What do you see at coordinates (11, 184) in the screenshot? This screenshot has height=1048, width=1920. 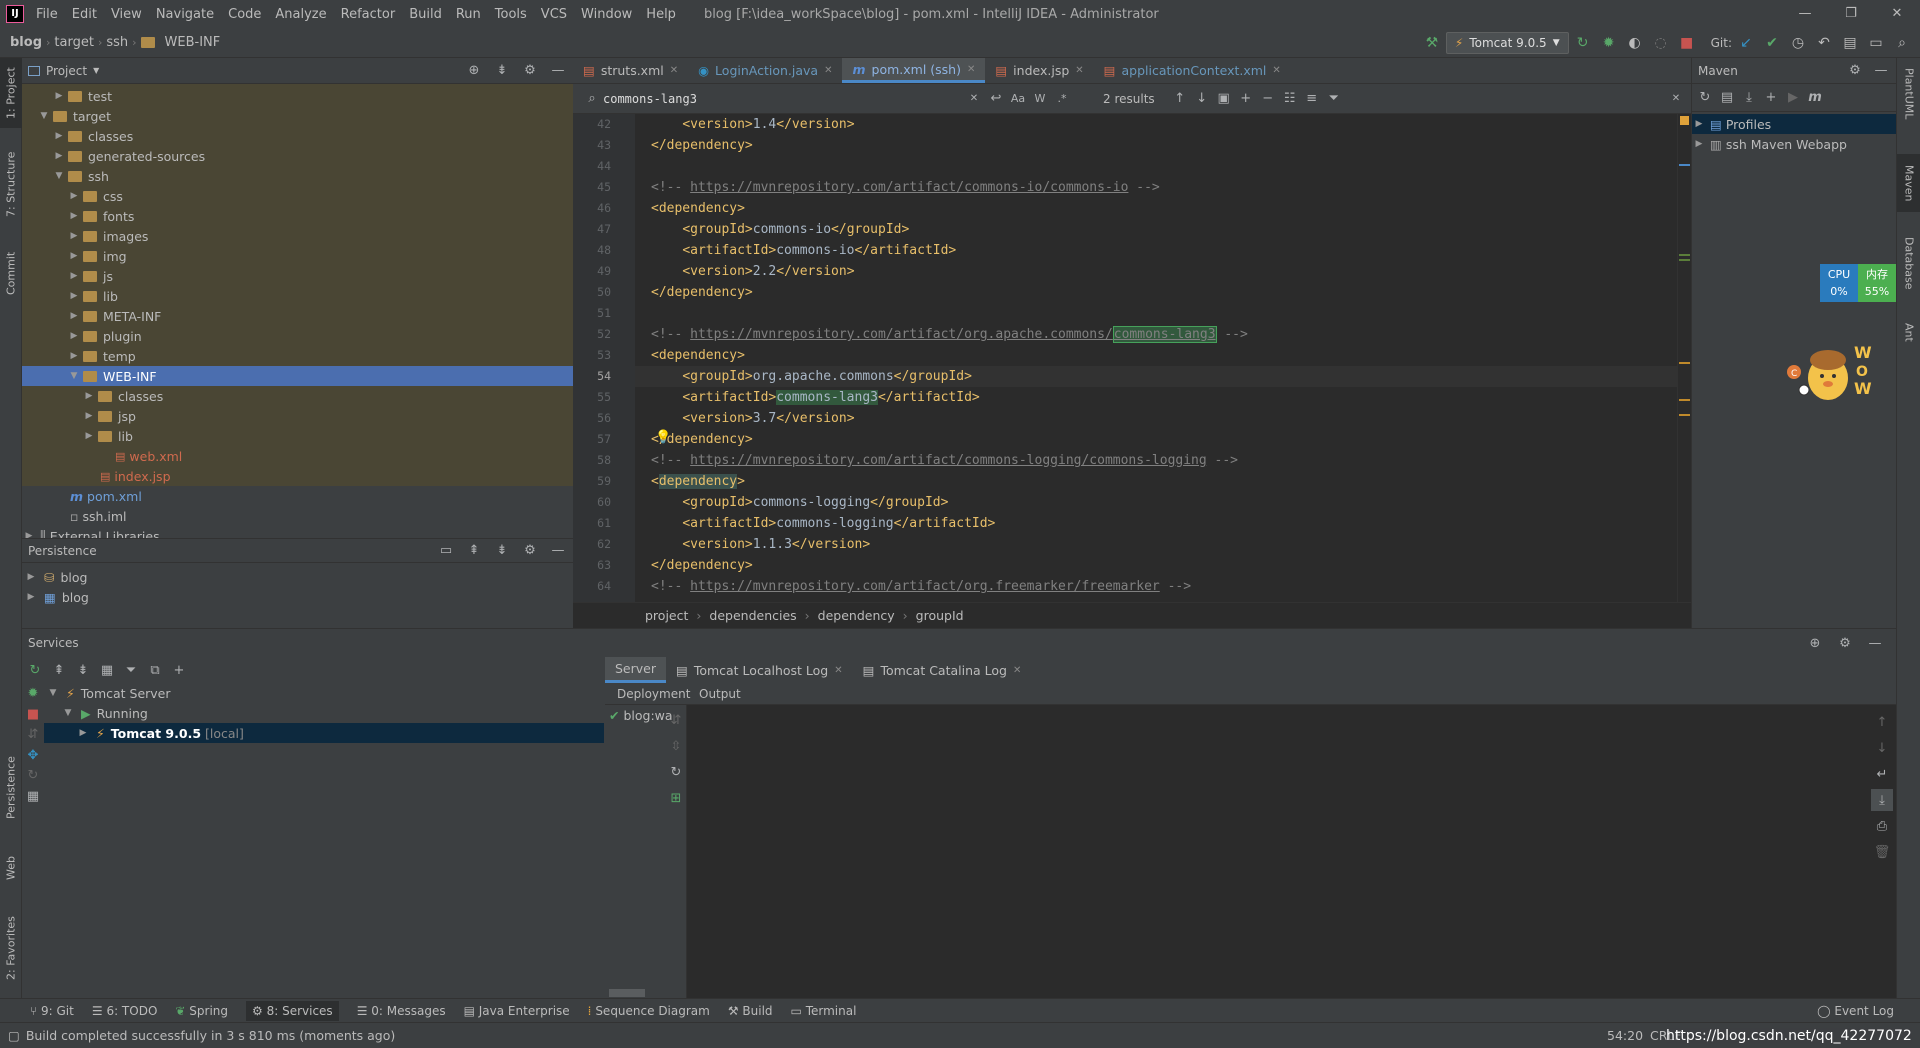 I see `tab-structure: 7: Structure` at bounding box center [11, 184].